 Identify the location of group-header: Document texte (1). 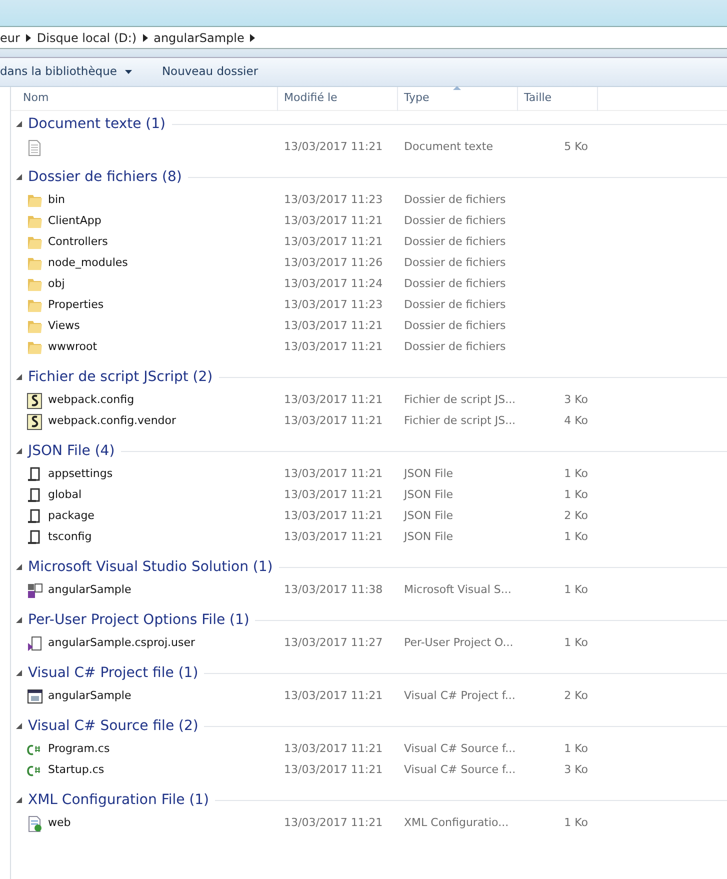
(369, 124).